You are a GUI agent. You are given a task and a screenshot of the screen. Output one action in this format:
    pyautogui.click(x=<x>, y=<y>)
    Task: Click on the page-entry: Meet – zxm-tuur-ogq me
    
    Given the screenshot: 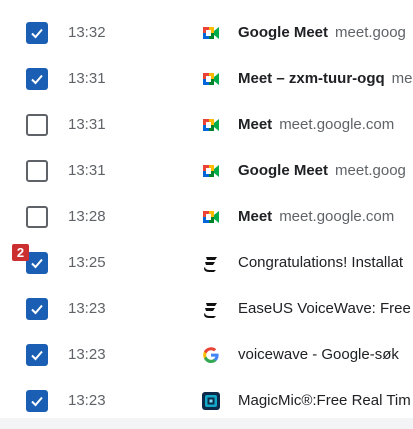 What is the action you would take?
    pyautogui.click(x=325, y=79)
    